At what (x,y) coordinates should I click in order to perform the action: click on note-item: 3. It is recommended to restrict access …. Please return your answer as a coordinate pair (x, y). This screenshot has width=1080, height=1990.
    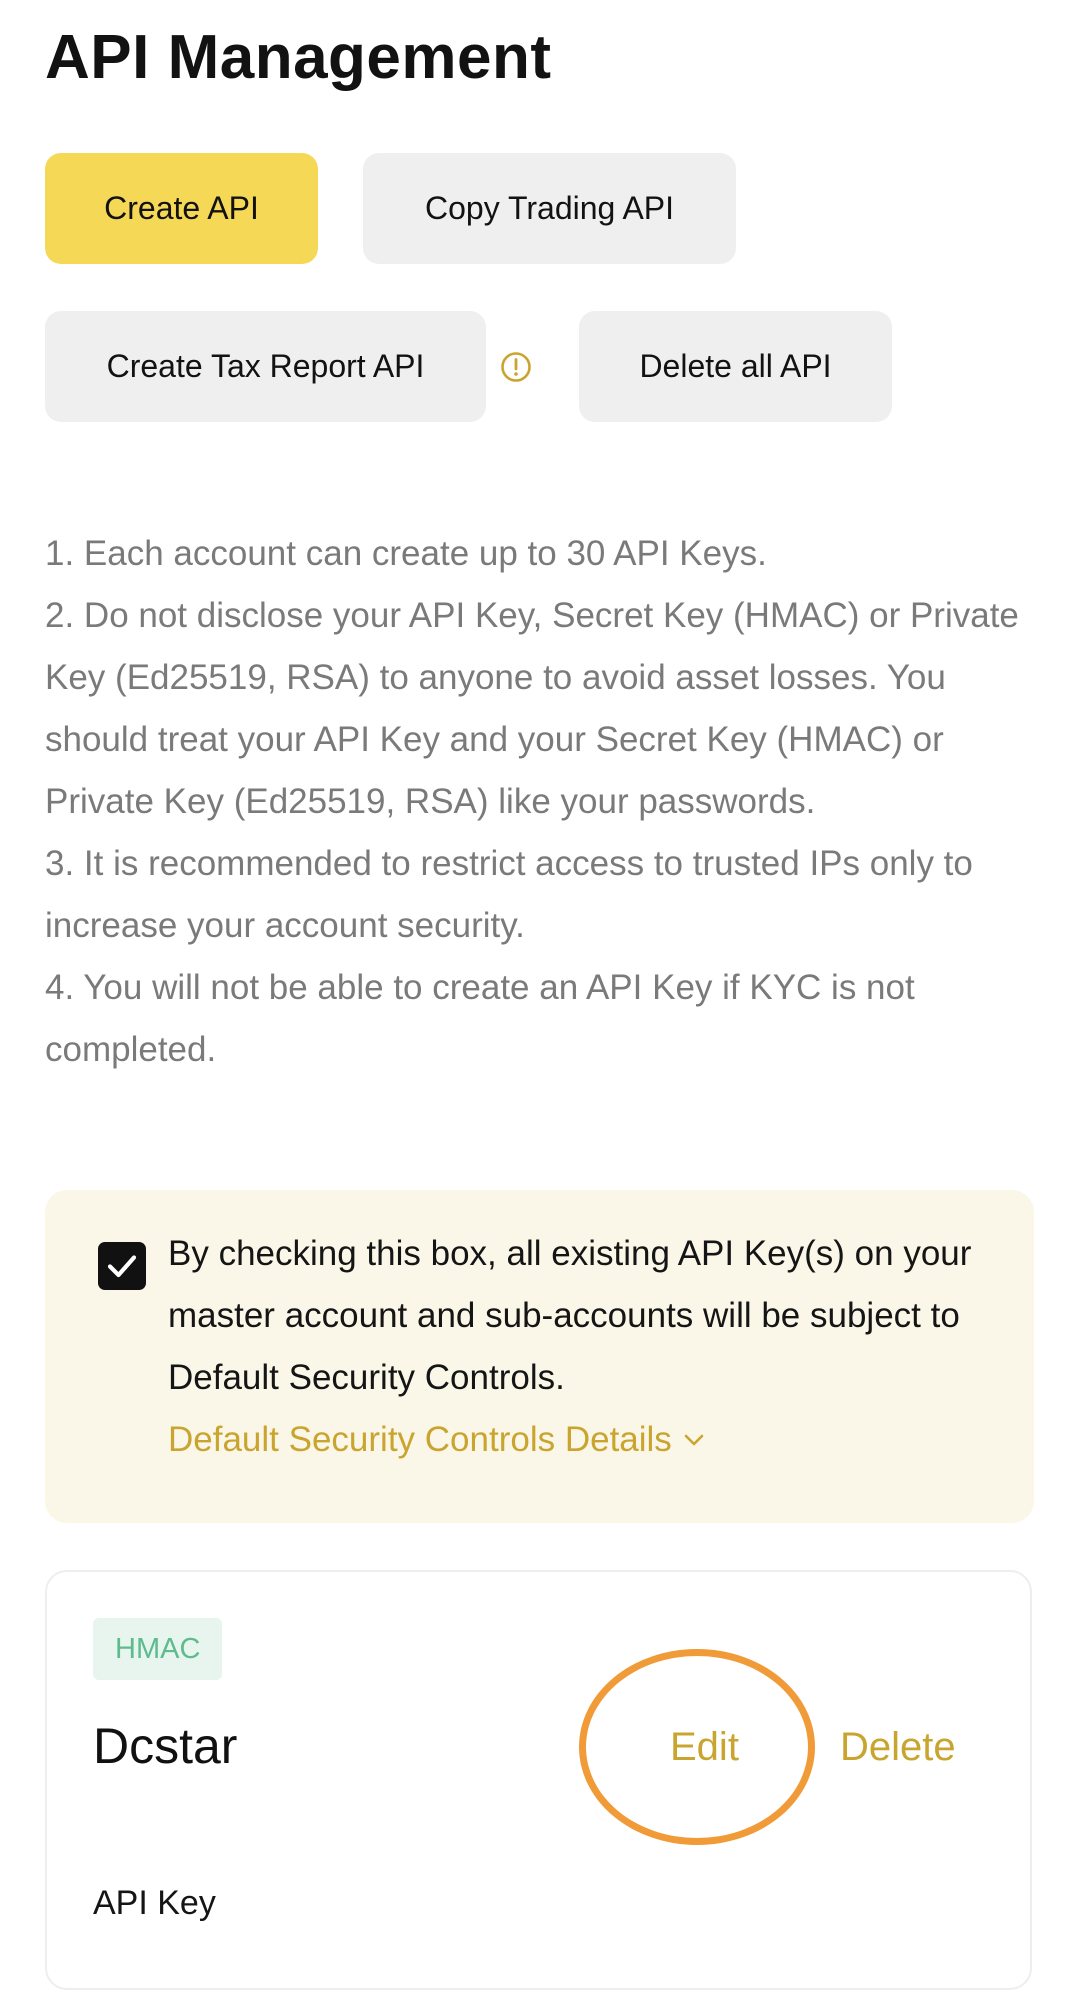
    Looking at the image, I should click on (509, 894).